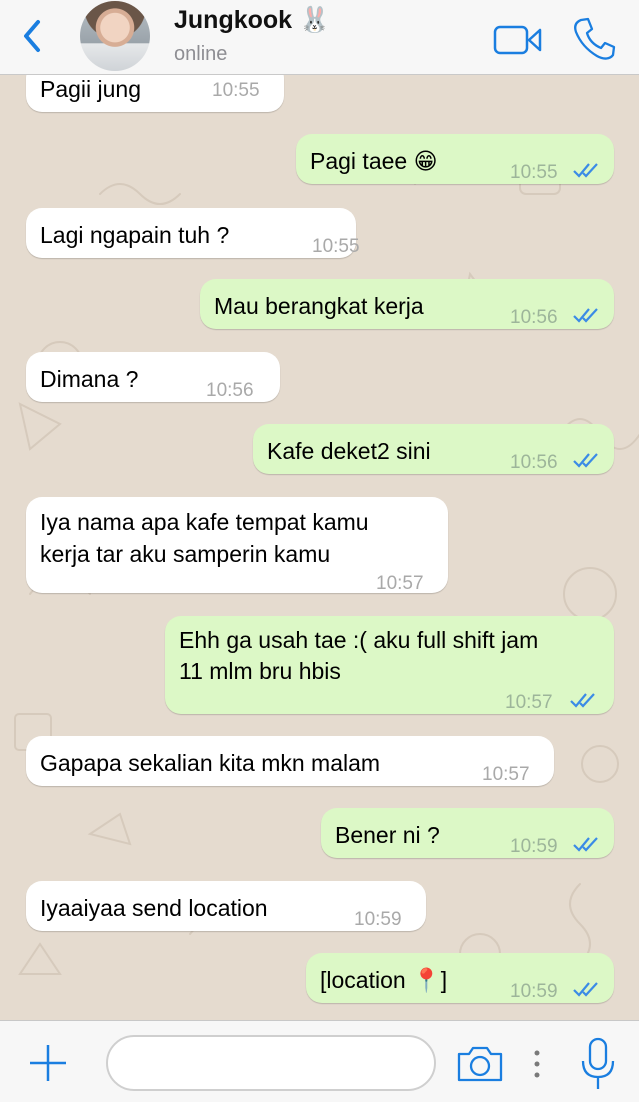 Image resolution: width=639 pixels, height=1102 pixels. What do you see at coordinates (455, 159) in the screenshot?
I see `message-bubble-outgoing: Pagi taee 😁 10:55` at bounding box center [455, 159].